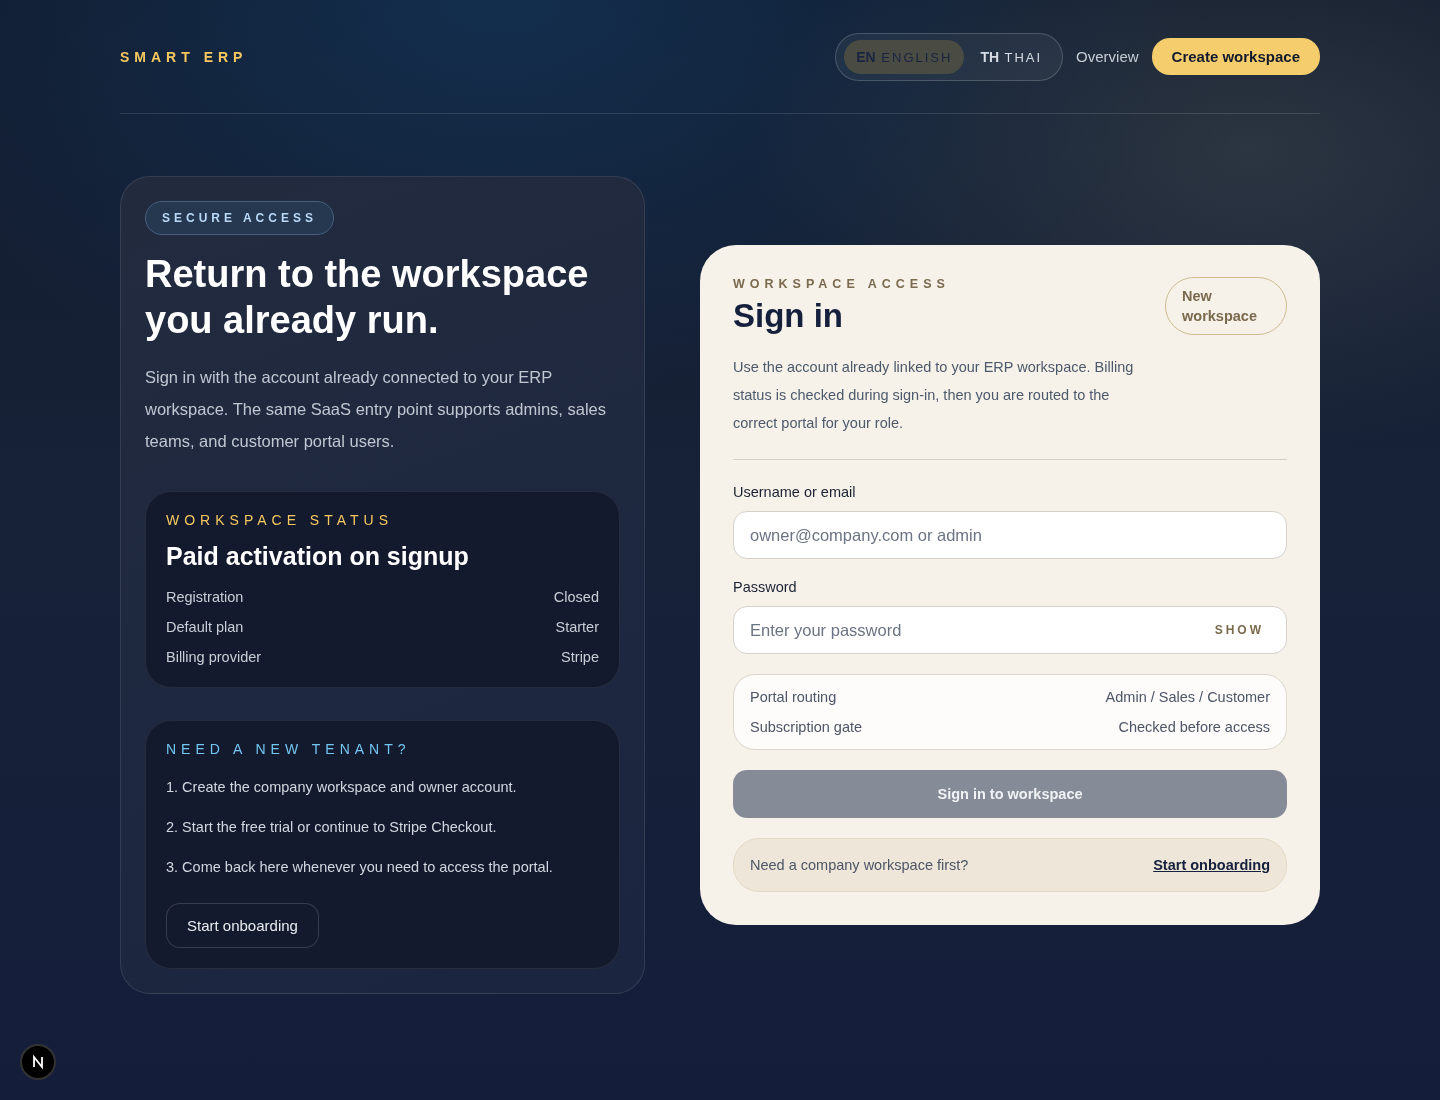 Image resolution: width=1440 pixels, height=1100 pixels. I want to click on onboarding-step: 2. Start the free trial or continue to Stripe Checkout., so click(382, 827).